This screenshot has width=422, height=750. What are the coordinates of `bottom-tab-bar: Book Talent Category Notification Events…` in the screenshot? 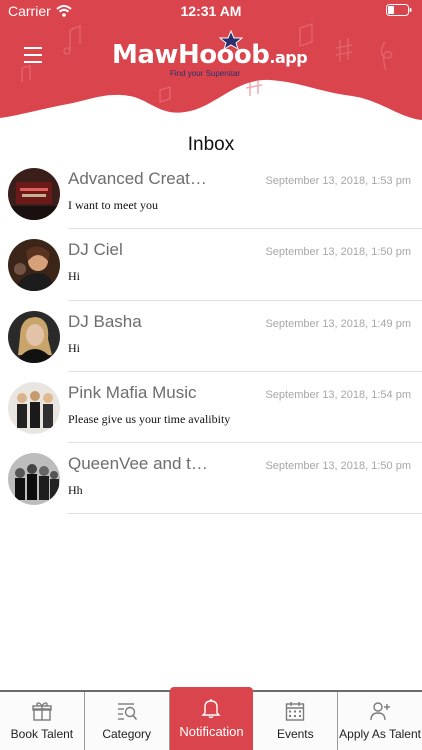 It's located at (211, 718).